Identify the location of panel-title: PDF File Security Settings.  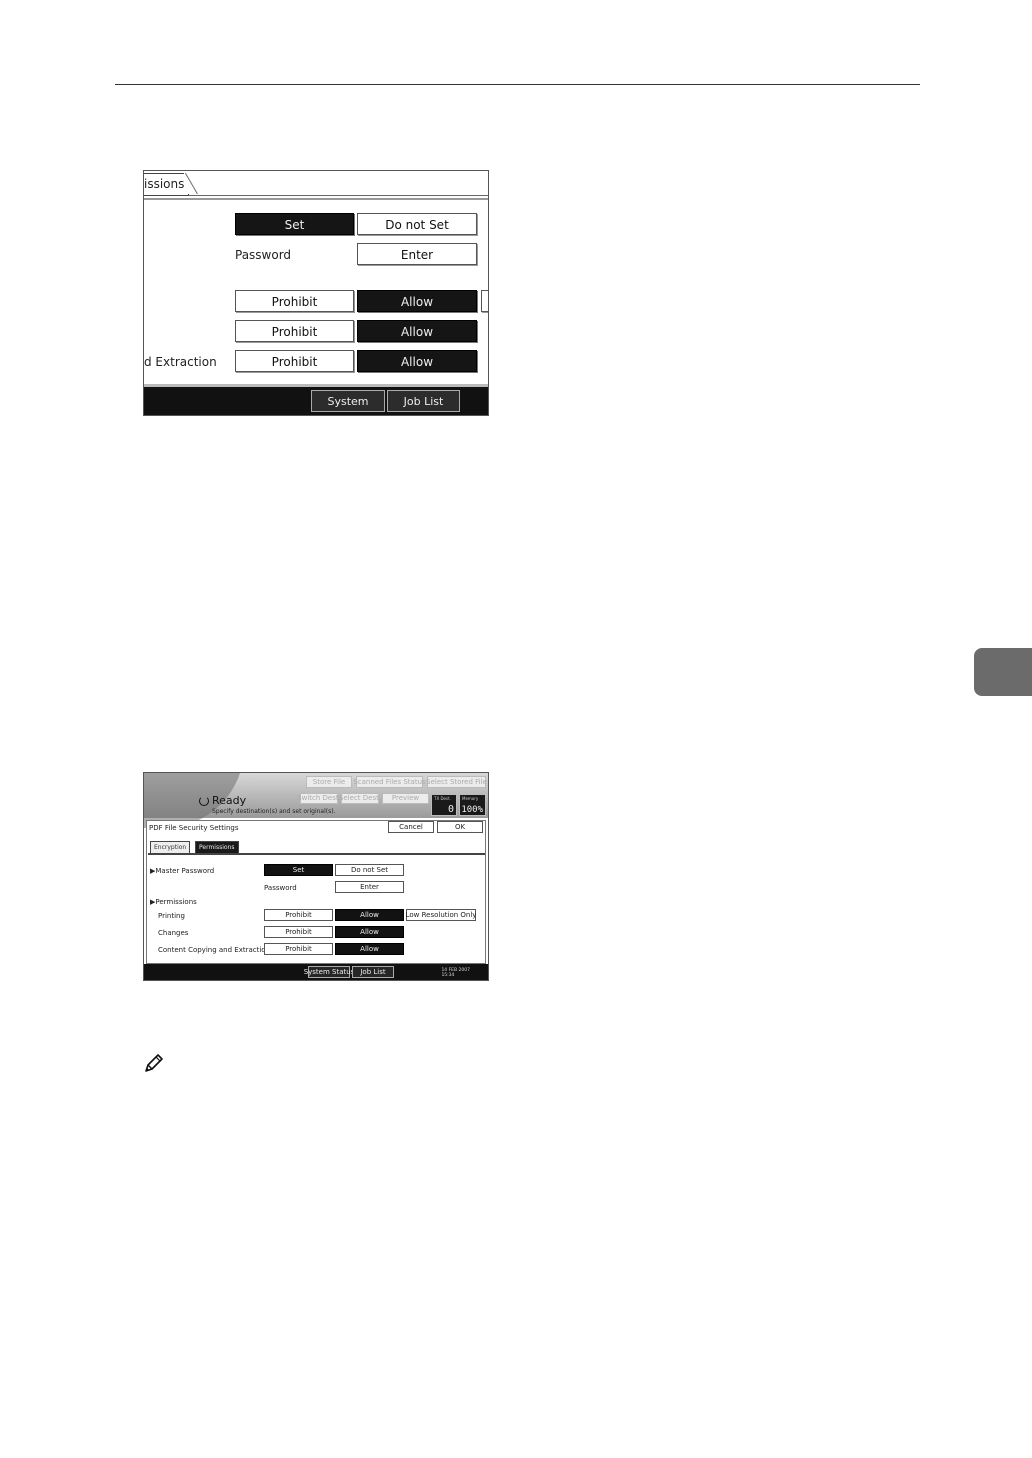
(194, 828).